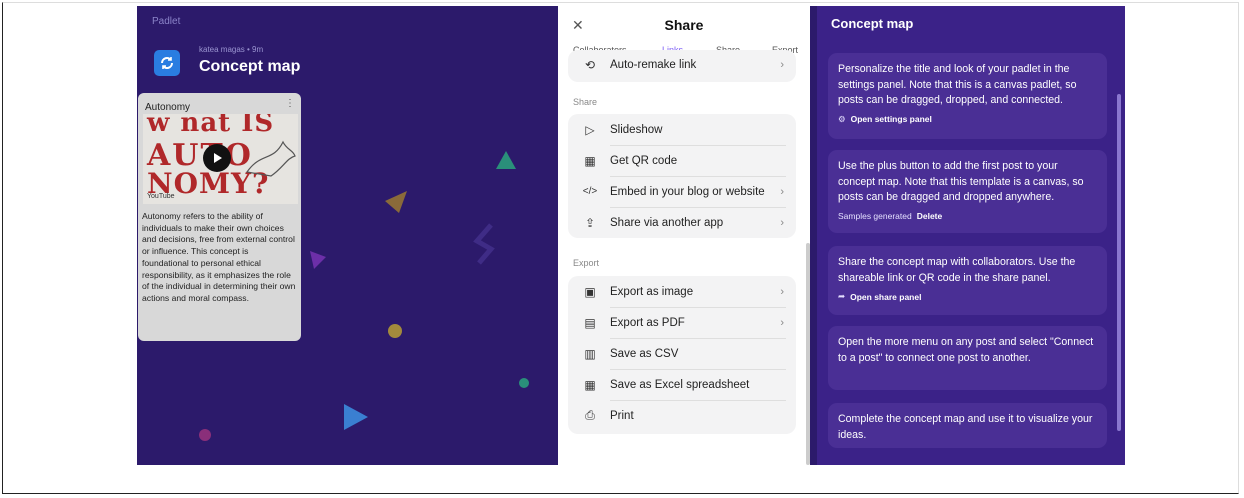 This screenshot has width=1244, height=498. Describe the element at coordinates (667, 222) in the screenshot. I see `menu-item-label: Share via another app` at that location.